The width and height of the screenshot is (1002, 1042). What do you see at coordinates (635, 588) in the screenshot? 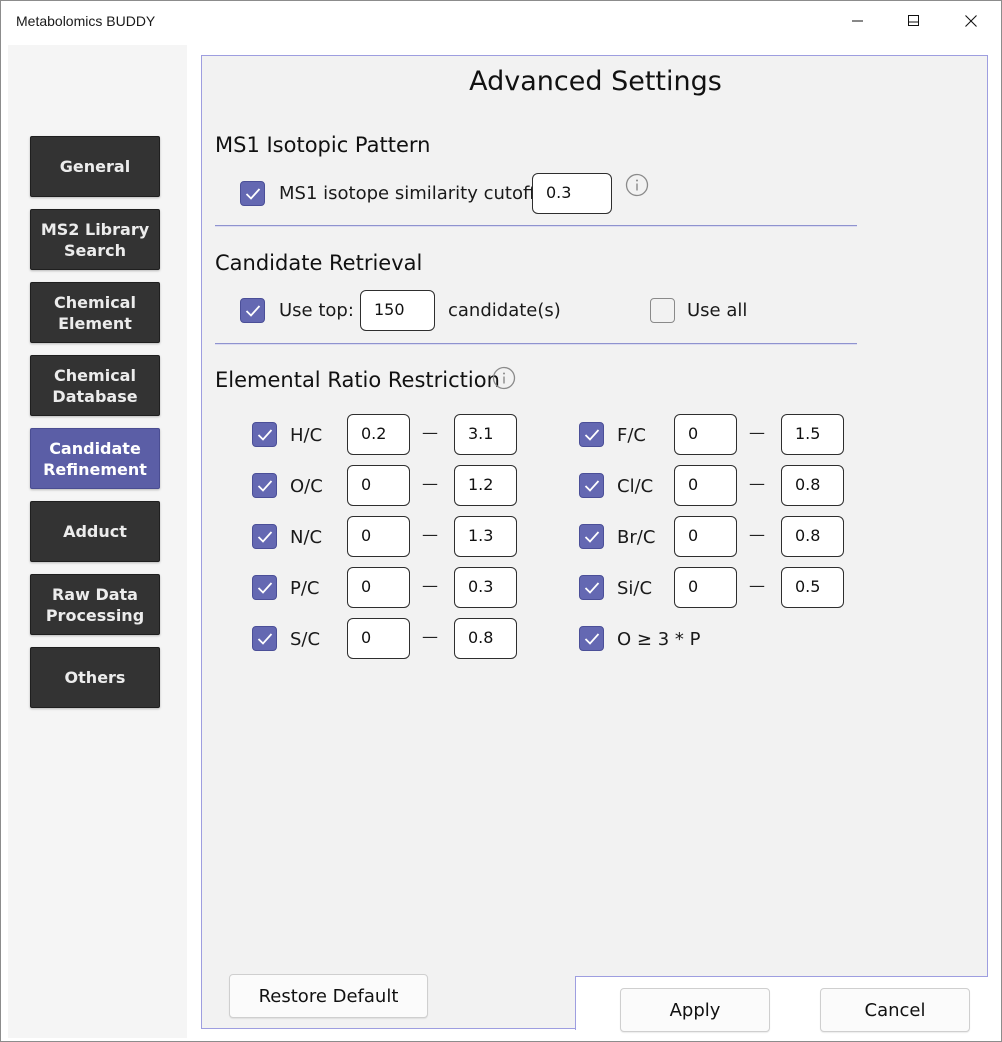
I see `ratio-sic-label: Si/C` at bounding box center [635, 588].